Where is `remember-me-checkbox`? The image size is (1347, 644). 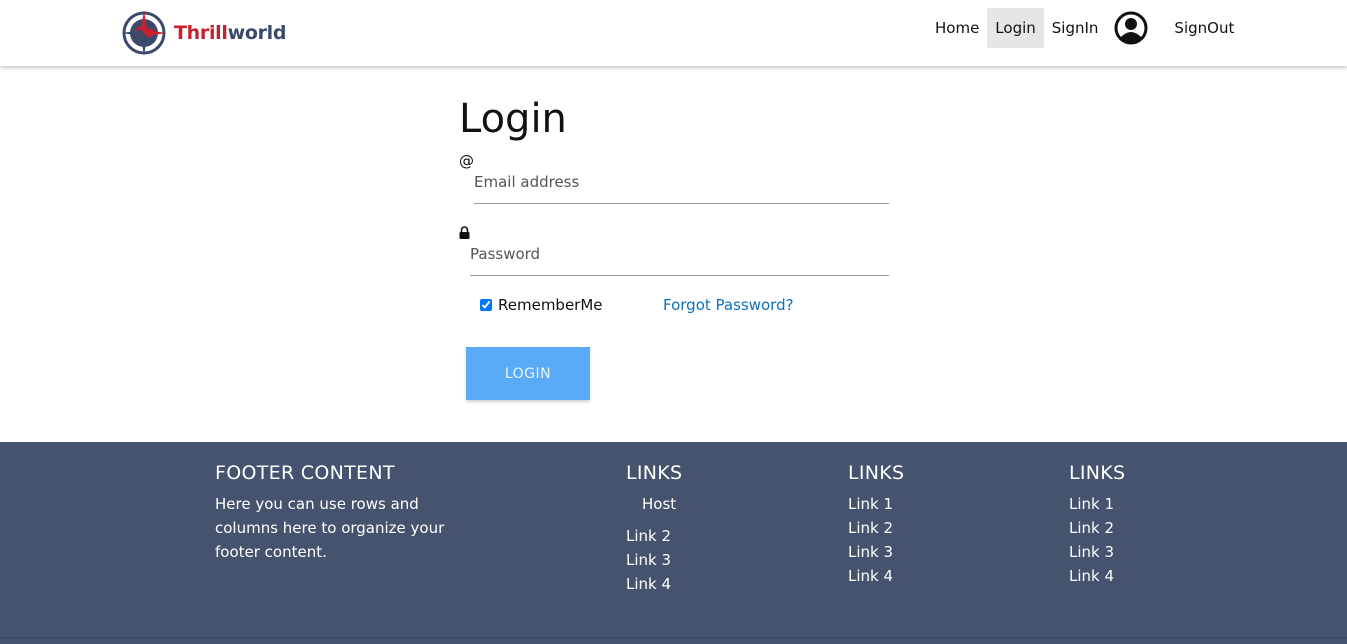 remember-me-checkbox is located at coordinates (486, 305).